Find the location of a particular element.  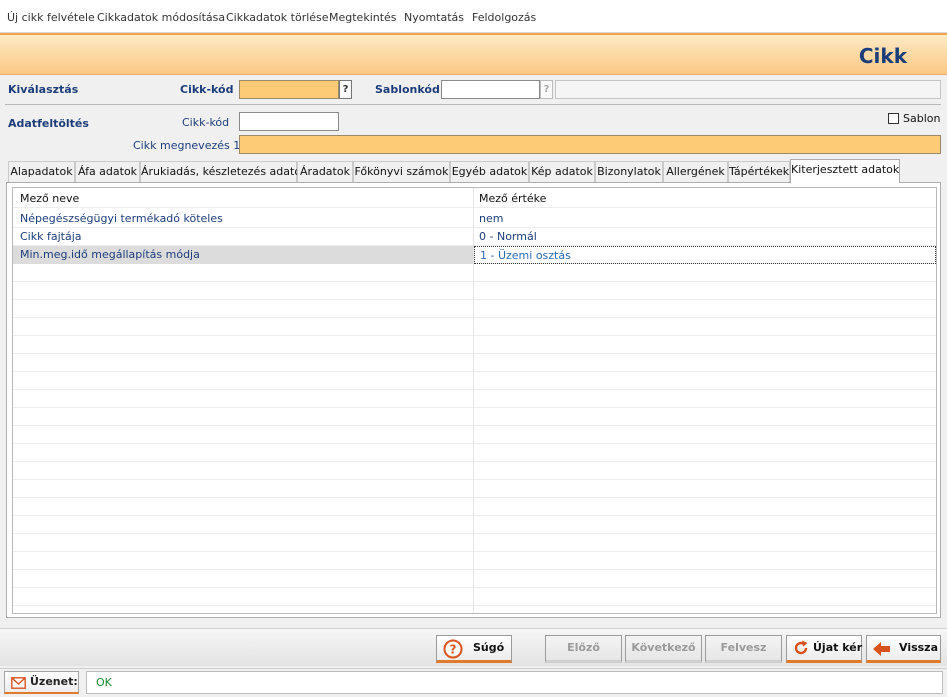

field-name-cell: Cikk fajtája is located at coordinates (51, 236).